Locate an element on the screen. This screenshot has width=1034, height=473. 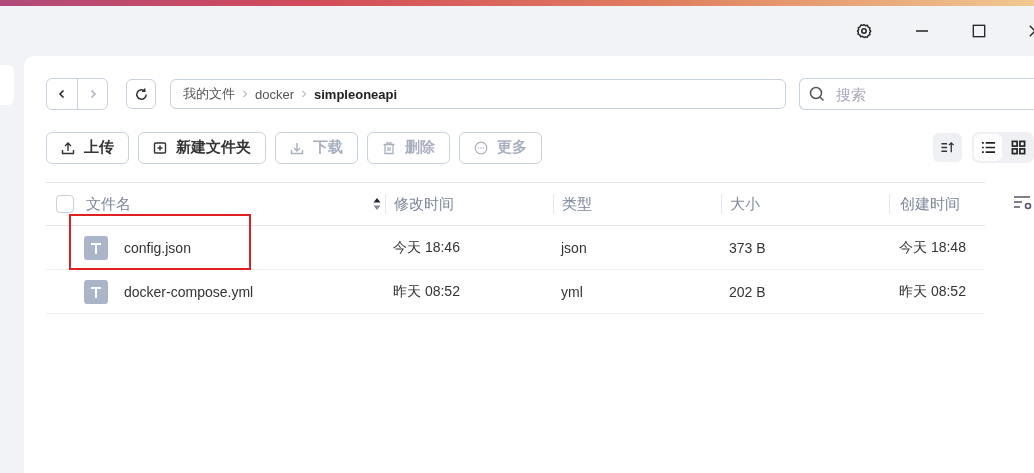
list-view-button is located at coordinates (988, 147).